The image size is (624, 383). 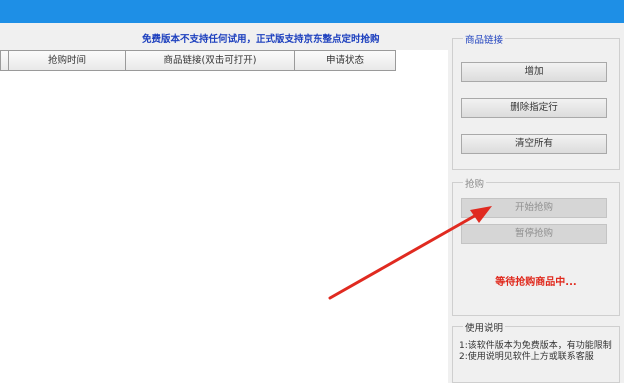 What do you see at coordinates (534, 72) in the screenshot?
I see `add-button: 增加` at bounding box center [534, 72].